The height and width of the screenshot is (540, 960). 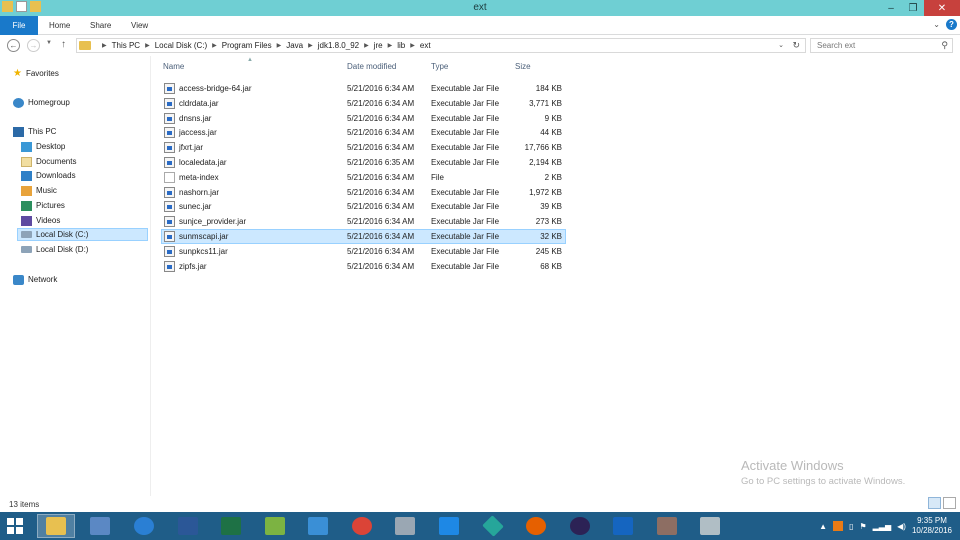 I want to click on taskbar-word, so click(x=188, y=526).